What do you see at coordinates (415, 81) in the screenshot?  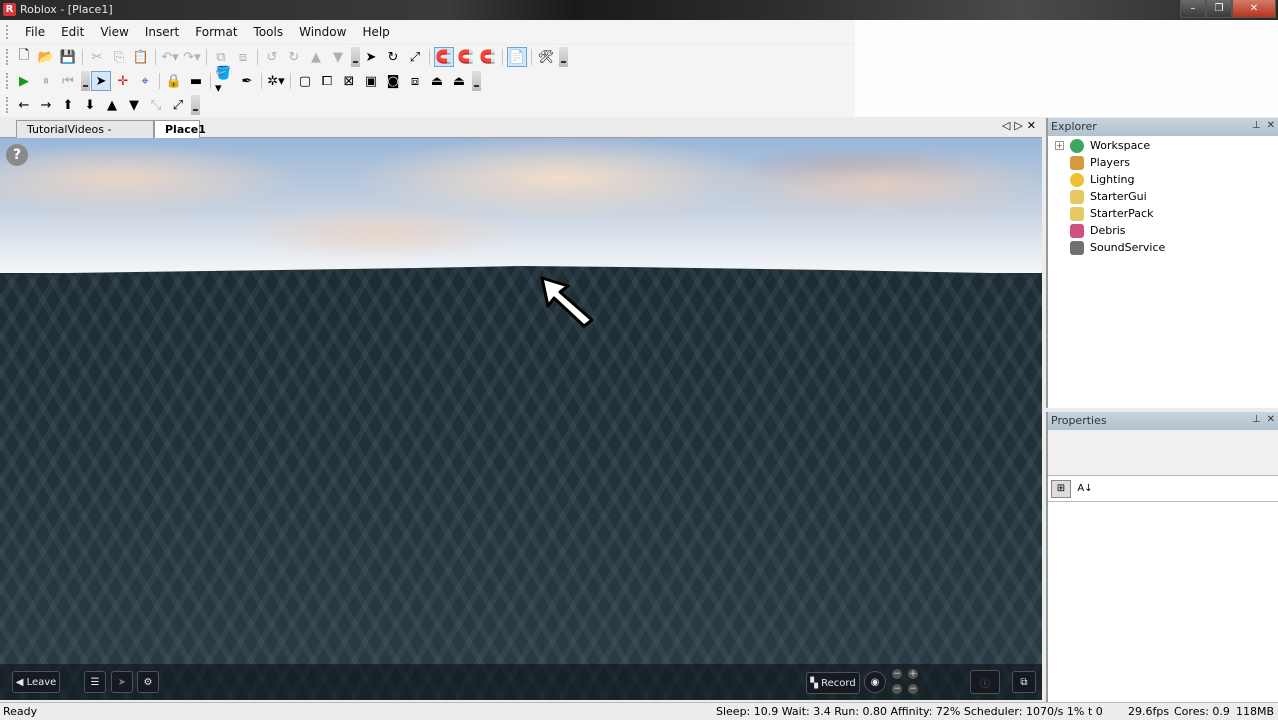 I see `universal-surface-button: ⧈` at bounding box center [415, 81].